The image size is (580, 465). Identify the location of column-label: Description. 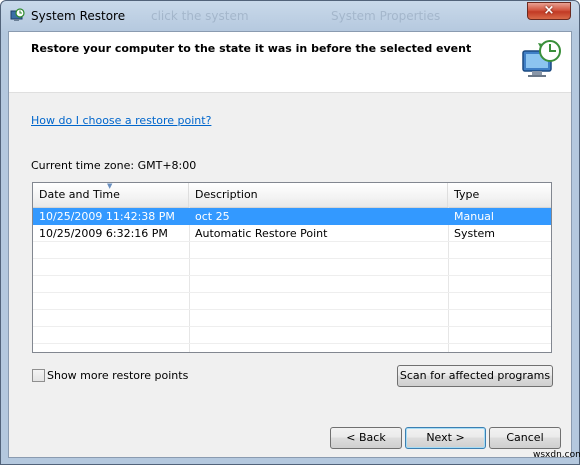
(226, 194).